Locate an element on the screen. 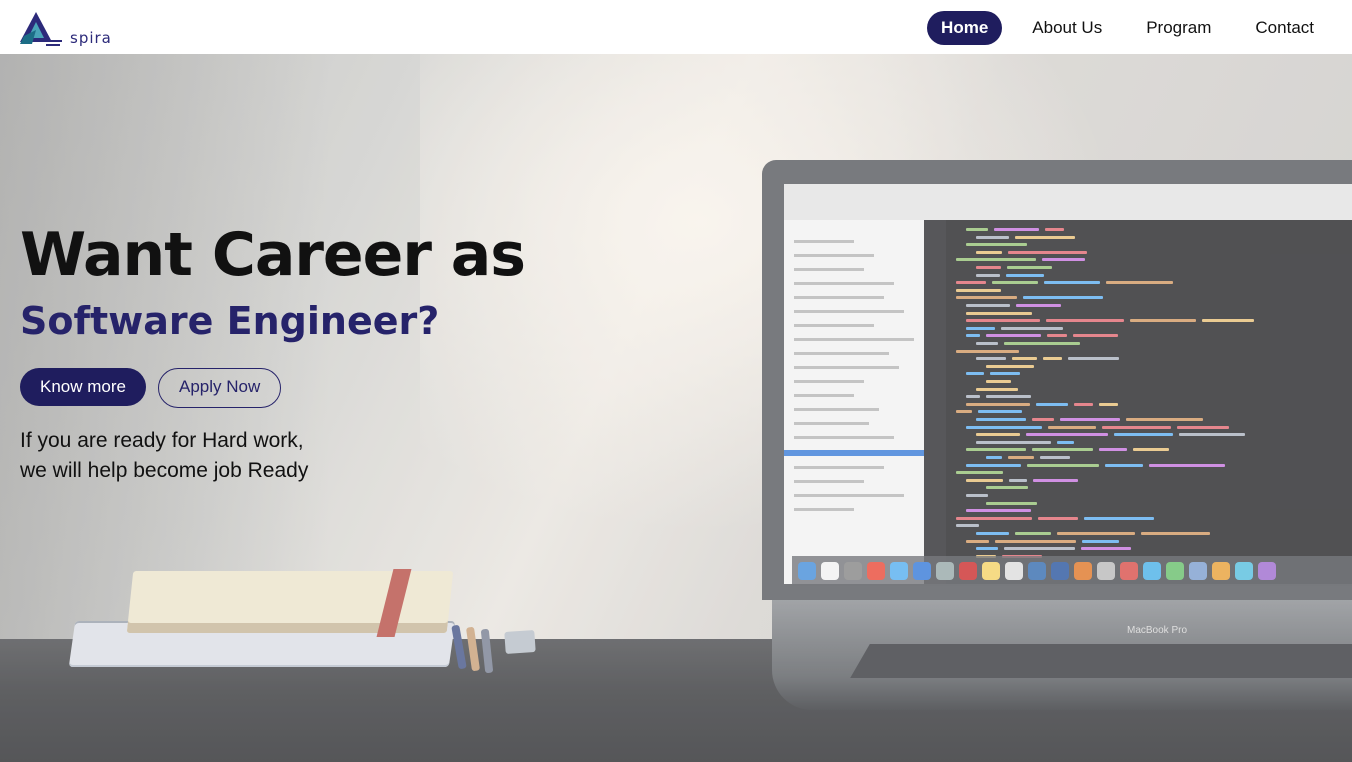 The width and height of the screenshot is (1352, 762). tagline-line-2: we will help become job Ready is located at coordinates (164, 470).